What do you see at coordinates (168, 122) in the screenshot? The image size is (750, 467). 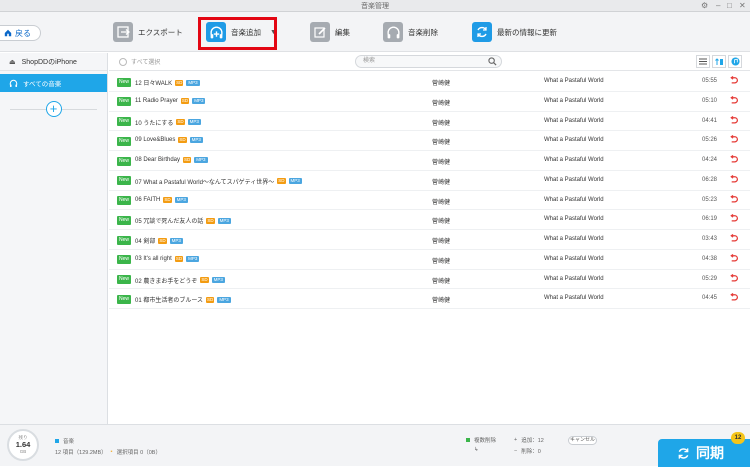 I see `song-title-cell: 10 うたにする SD MP3` at bounding box center [168, 122].